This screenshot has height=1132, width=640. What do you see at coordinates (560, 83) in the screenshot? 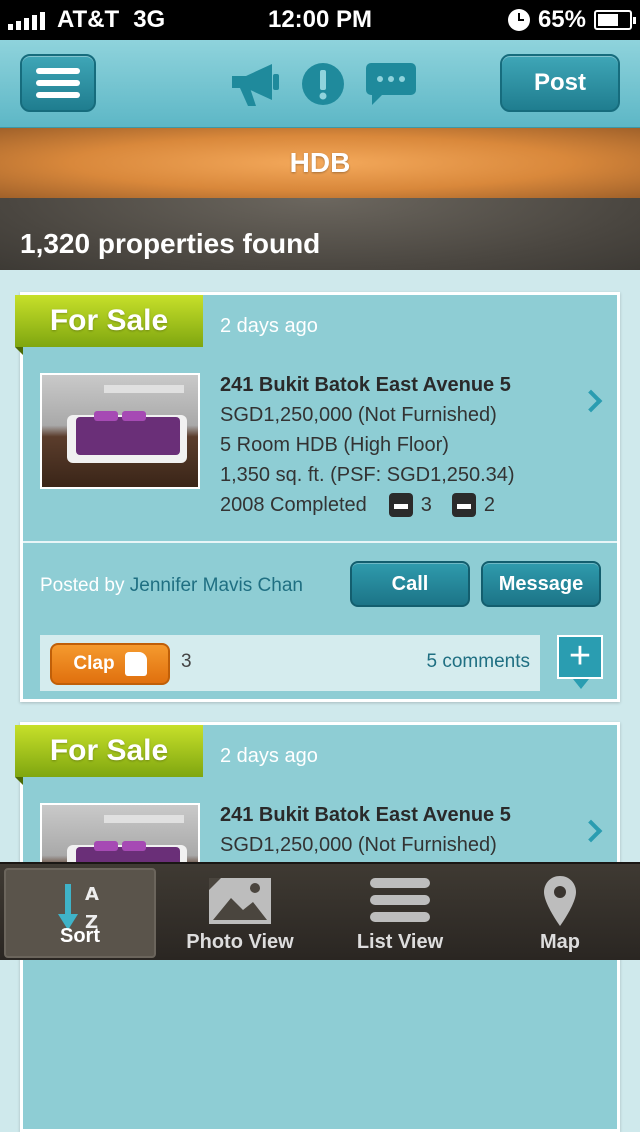
I see `post-button: Post` at bounding box center [560, 83].